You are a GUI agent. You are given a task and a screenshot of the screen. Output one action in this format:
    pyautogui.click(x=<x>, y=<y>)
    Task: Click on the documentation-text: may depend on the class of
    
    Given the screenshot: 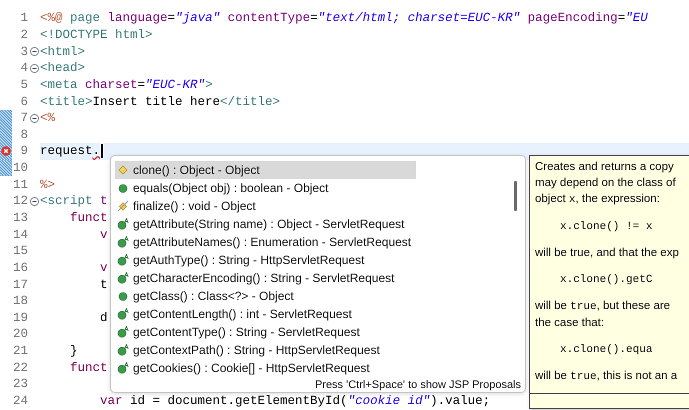 What is the action you would take?
    pyautogui.click(x=605, y=183)
    